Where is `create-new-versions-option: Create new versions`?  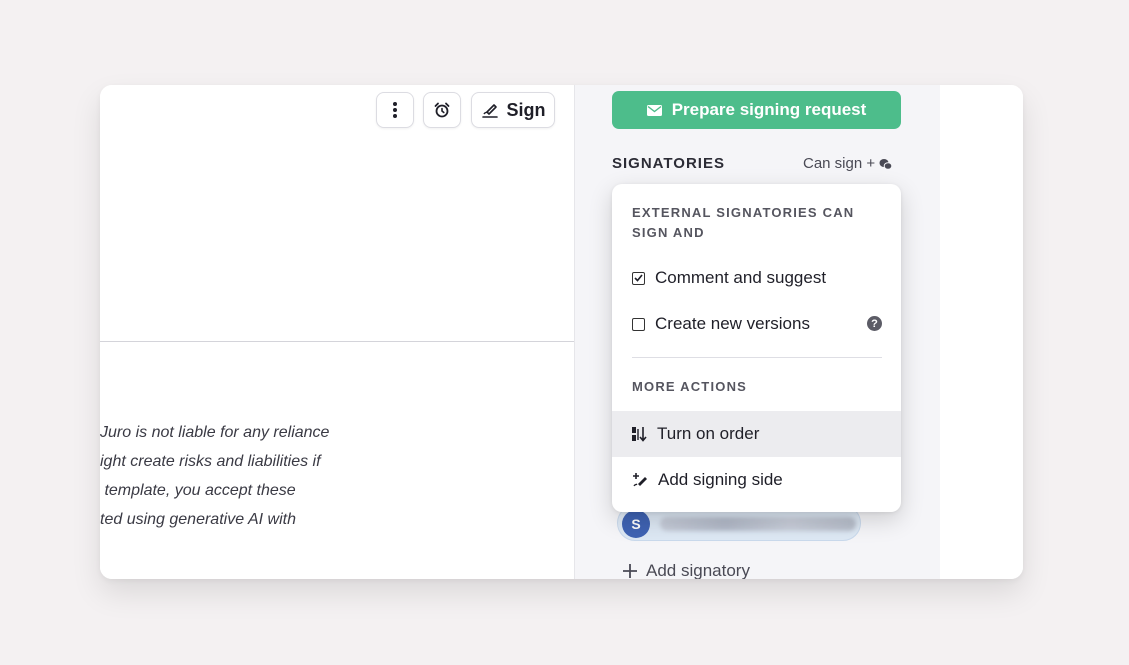 create-new-versions-option: Create new versions is located at coordinates (721, 324).